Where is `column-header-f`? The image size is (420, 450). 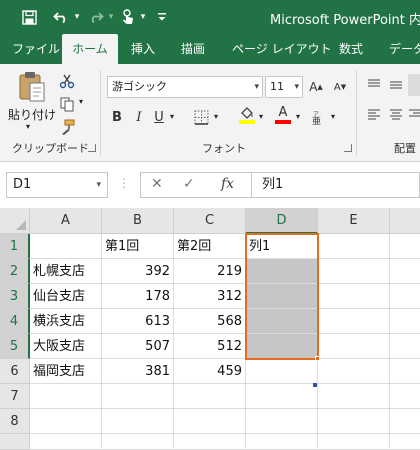
column-header-f is located at coordinates (405, 221).